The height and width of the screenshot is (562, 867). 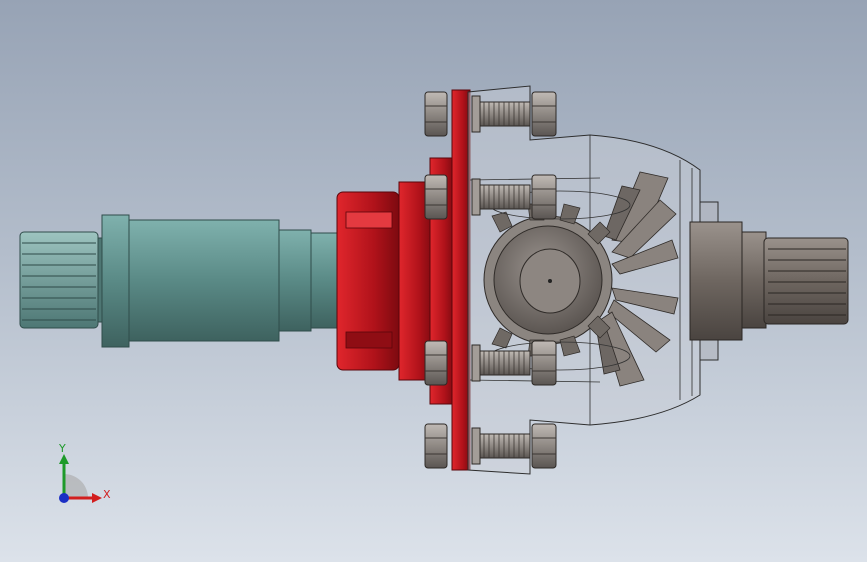 I want to click on orientation-triad: X Y, so click(x=85, y=475).